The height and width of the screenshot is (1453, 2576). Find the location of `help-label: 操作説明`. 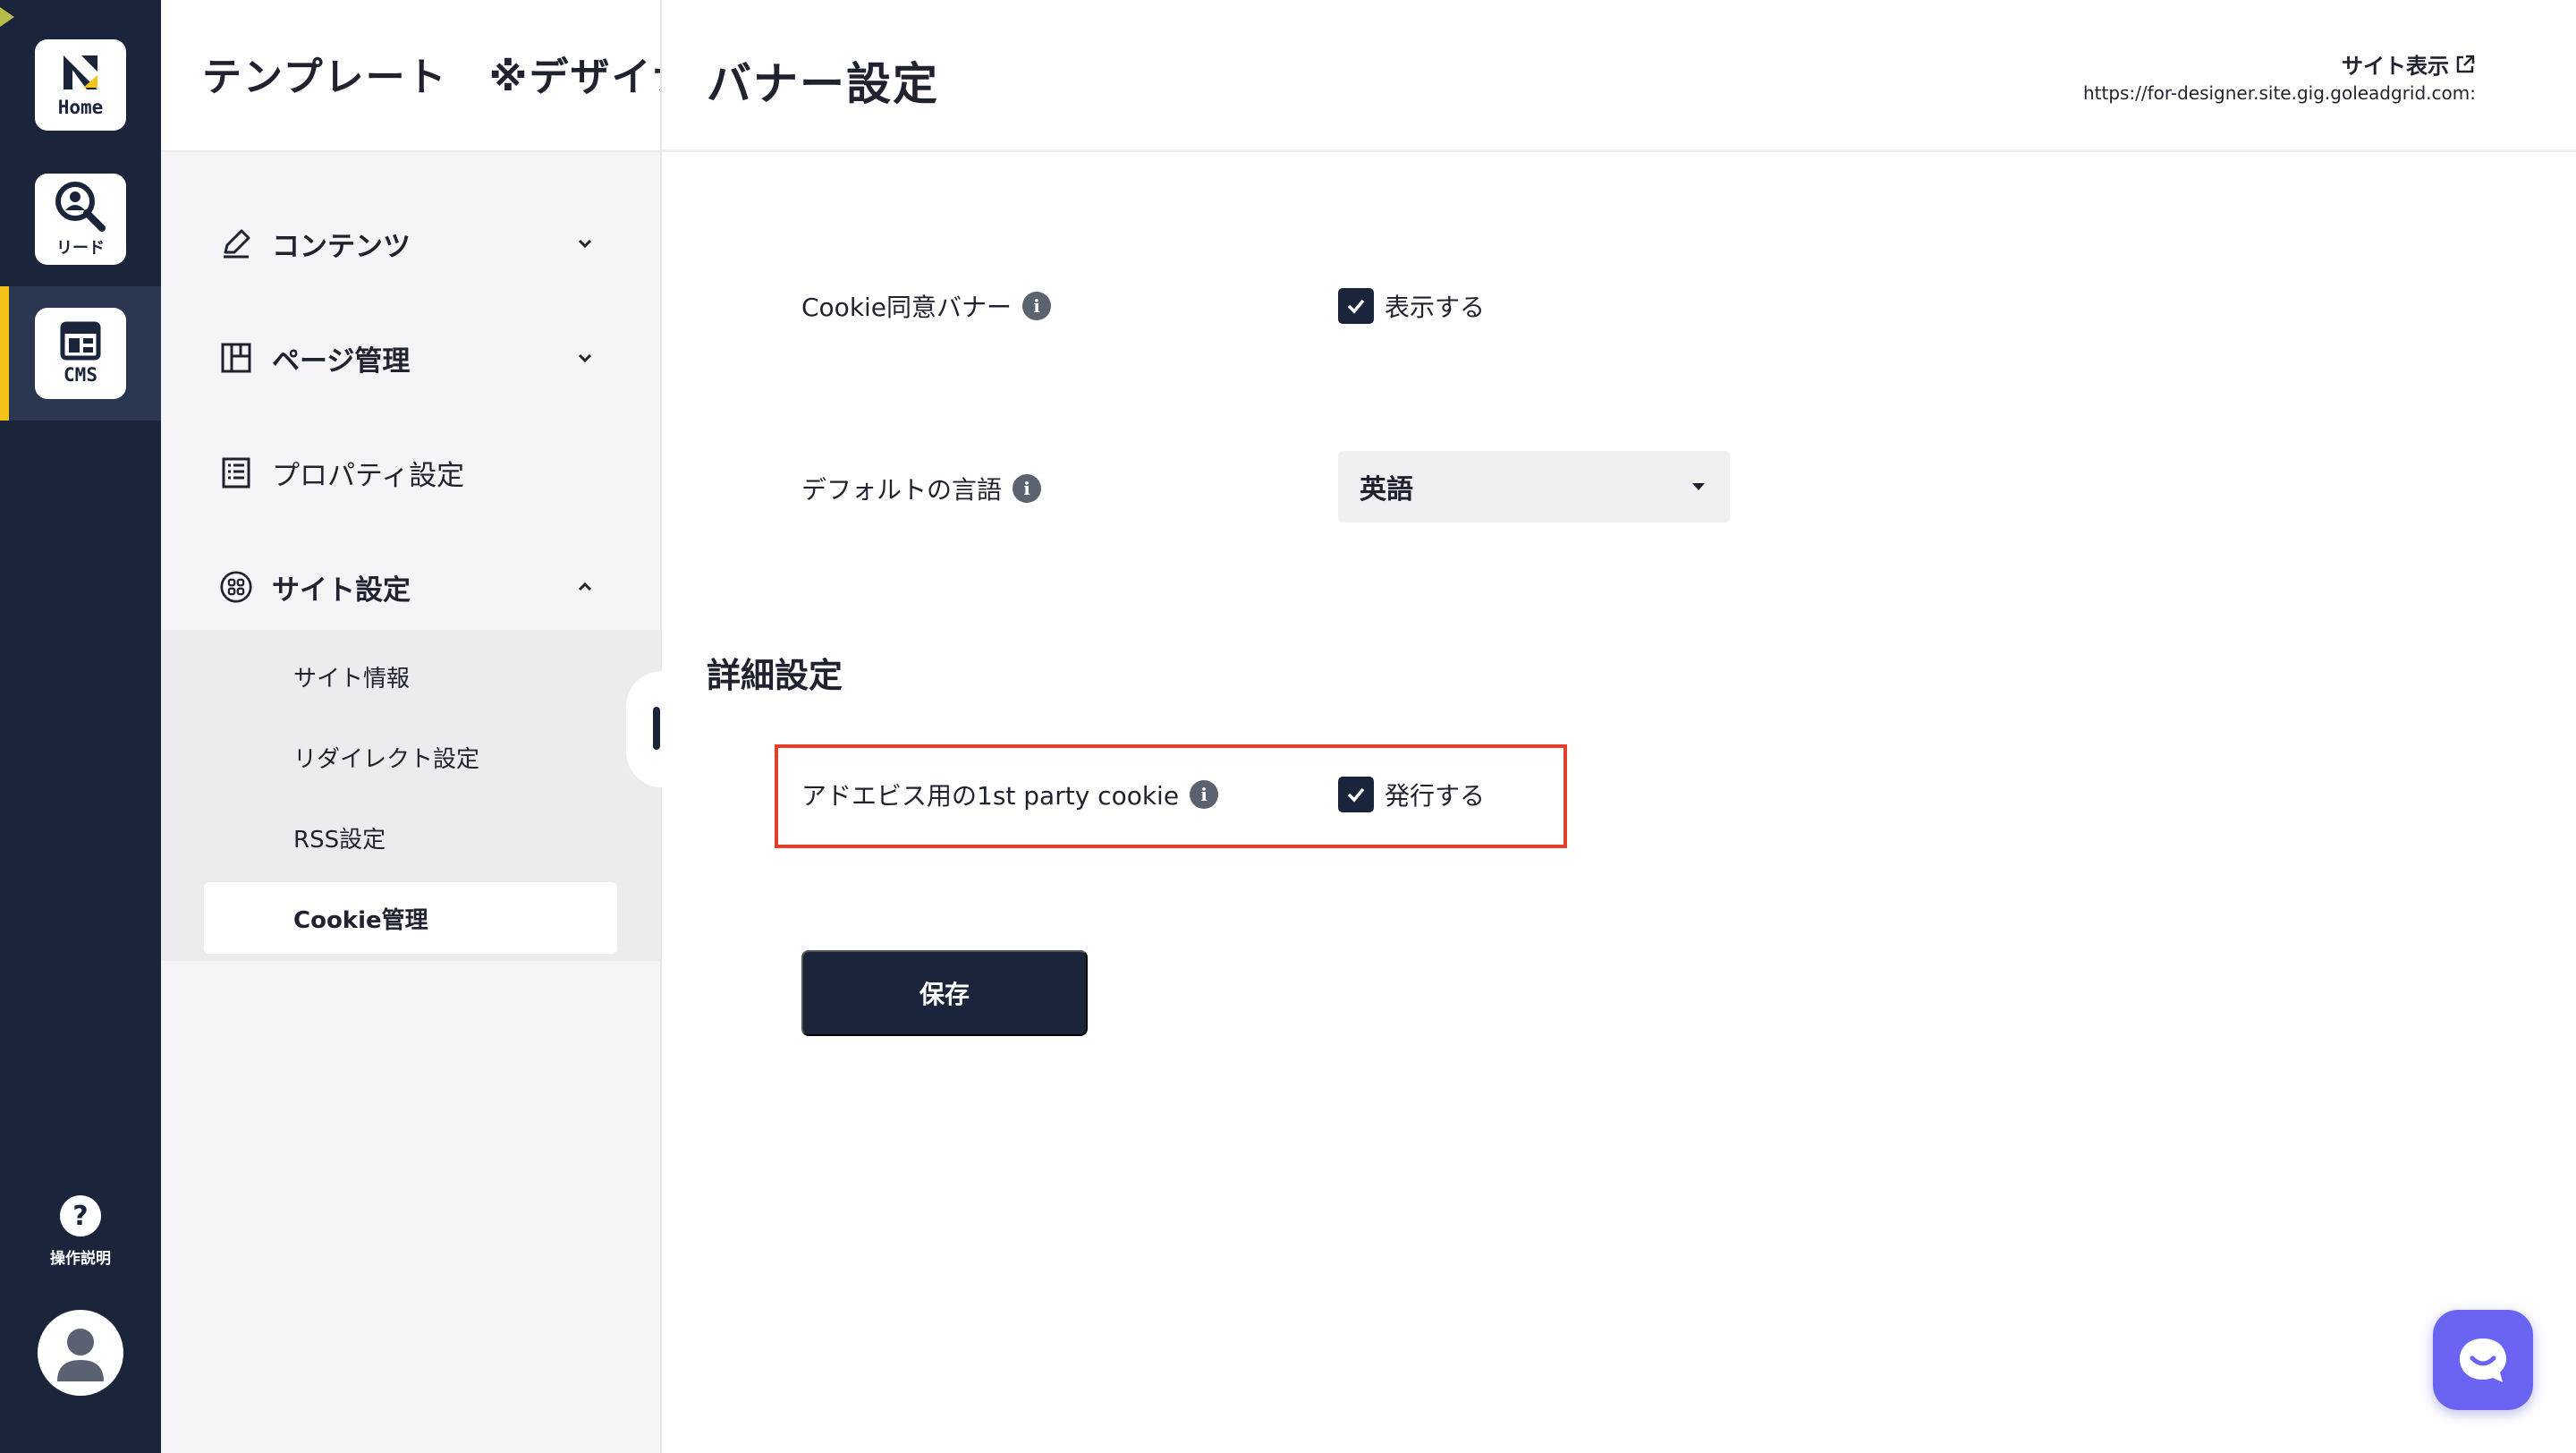

help-label: 操作説明 is located at coordinates (80, 1259).